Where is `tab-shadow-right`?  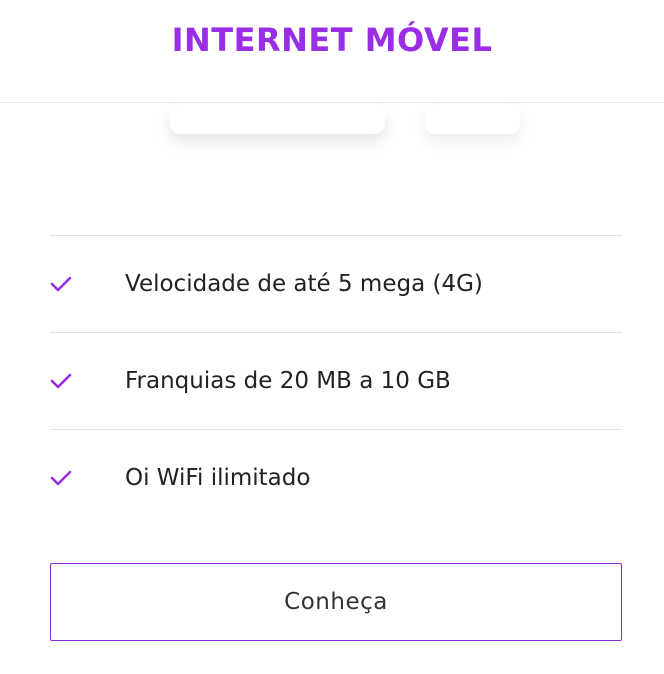 tab-shadow-right is located at coordinates (472, 119).